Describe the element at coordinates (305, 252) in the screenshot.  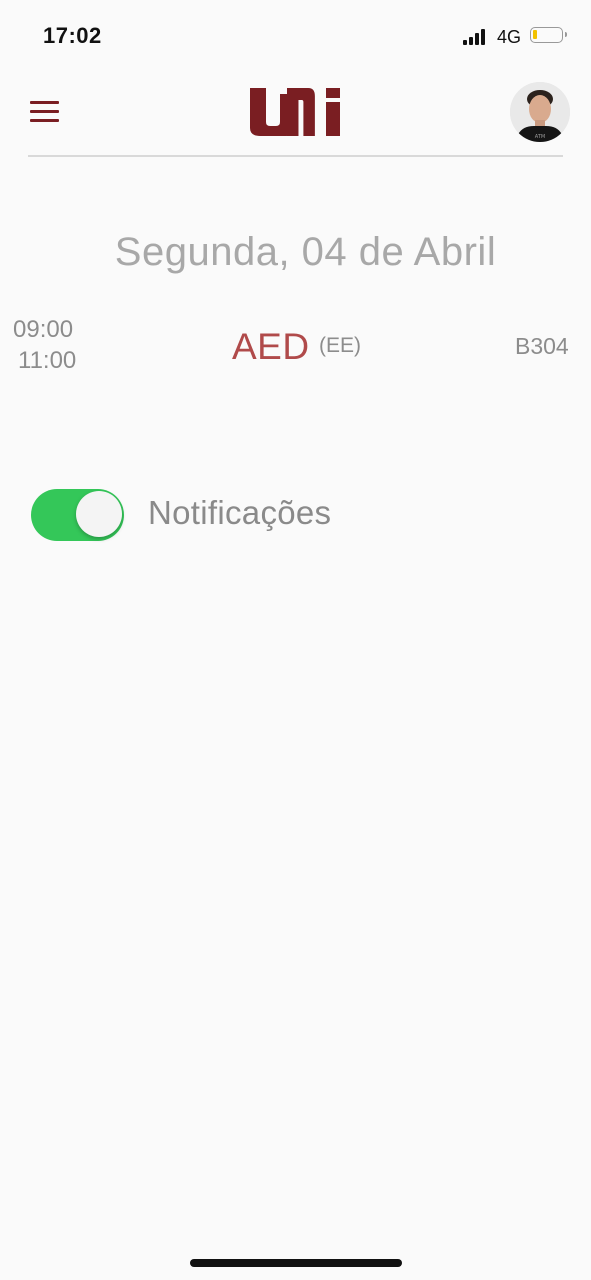
I see `schedule-date-title: Segunda, 04 de Abril` at that location.